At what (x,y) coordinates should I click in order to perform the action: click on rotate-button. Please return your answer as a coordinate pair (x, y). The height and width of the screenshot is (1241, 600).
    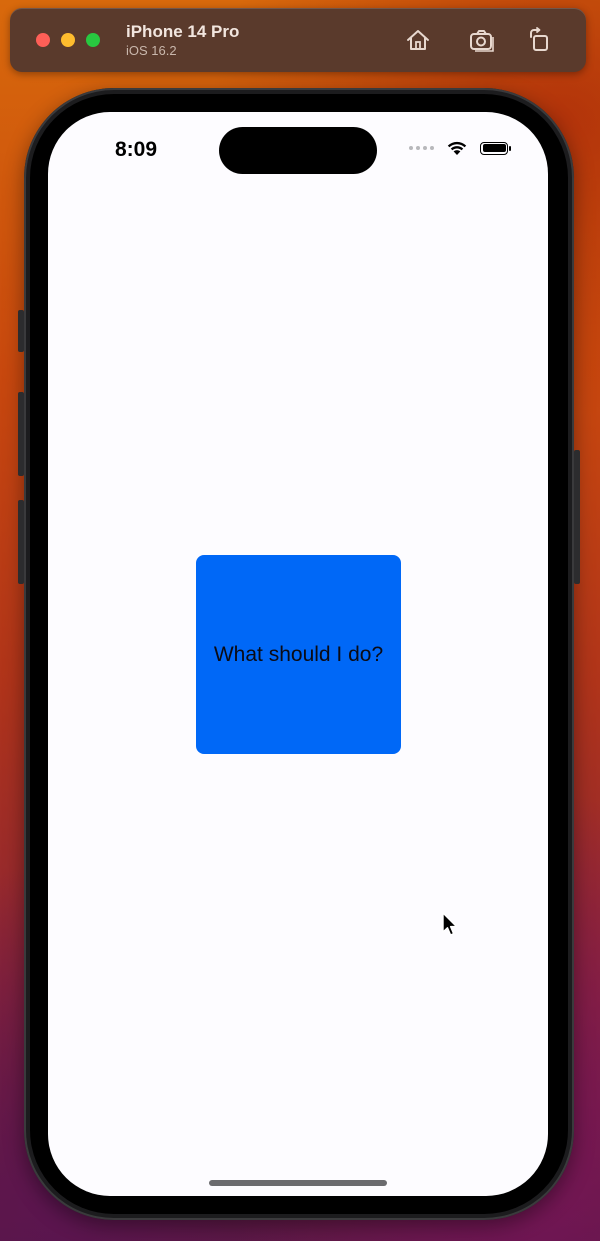
    Looking at the image, I should click on (540, 40).